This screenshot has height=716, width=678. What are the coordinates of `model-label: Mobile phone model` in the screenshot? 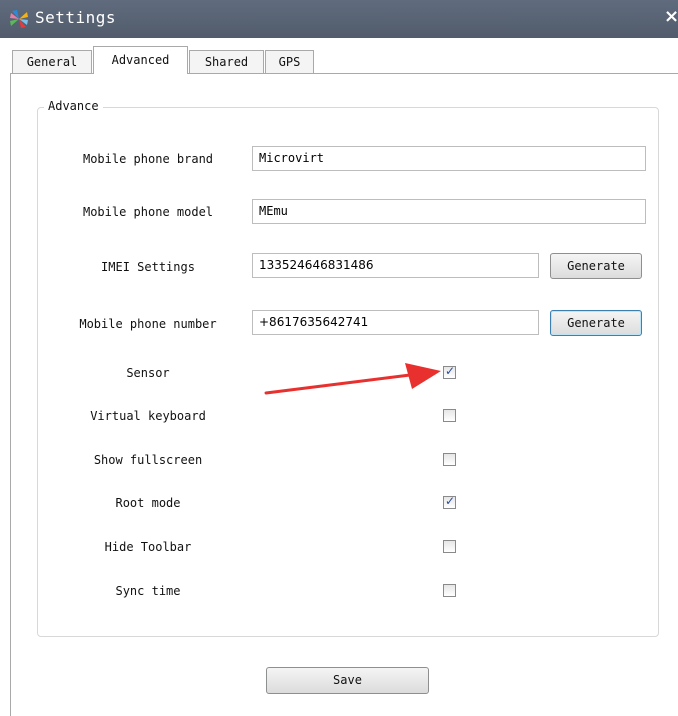 It's located at (148, 212).